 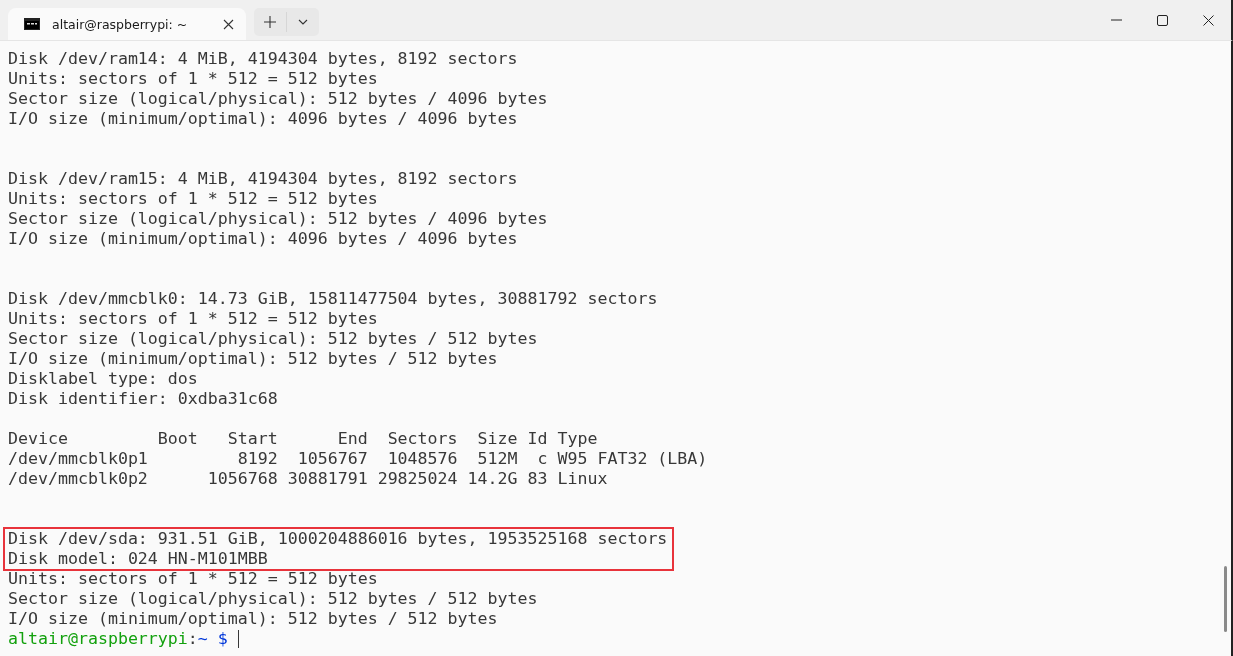 I want to click on chevron-down-icon, so click(x=303, y=22).